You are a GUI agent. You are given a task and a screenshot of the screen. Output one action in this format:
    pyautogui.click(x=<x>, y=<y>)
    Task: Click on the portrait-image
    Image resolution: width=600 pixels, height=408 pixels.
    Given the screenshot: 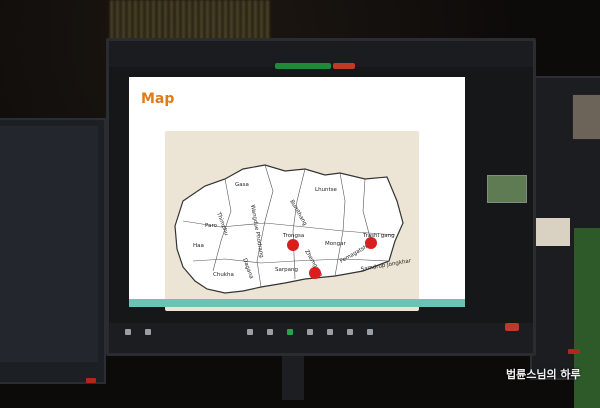 What is the action you would take?
    pyautogui.click(x=586, y=117)
    